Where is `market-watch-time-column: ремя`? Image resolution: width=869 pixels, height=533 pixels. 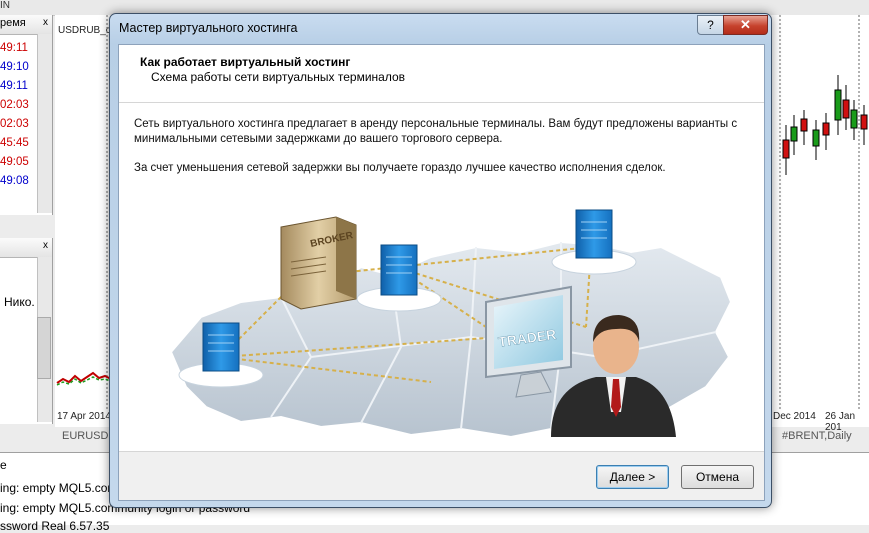
market-watch-time-column: ремя is located at coordinates (13, 23).